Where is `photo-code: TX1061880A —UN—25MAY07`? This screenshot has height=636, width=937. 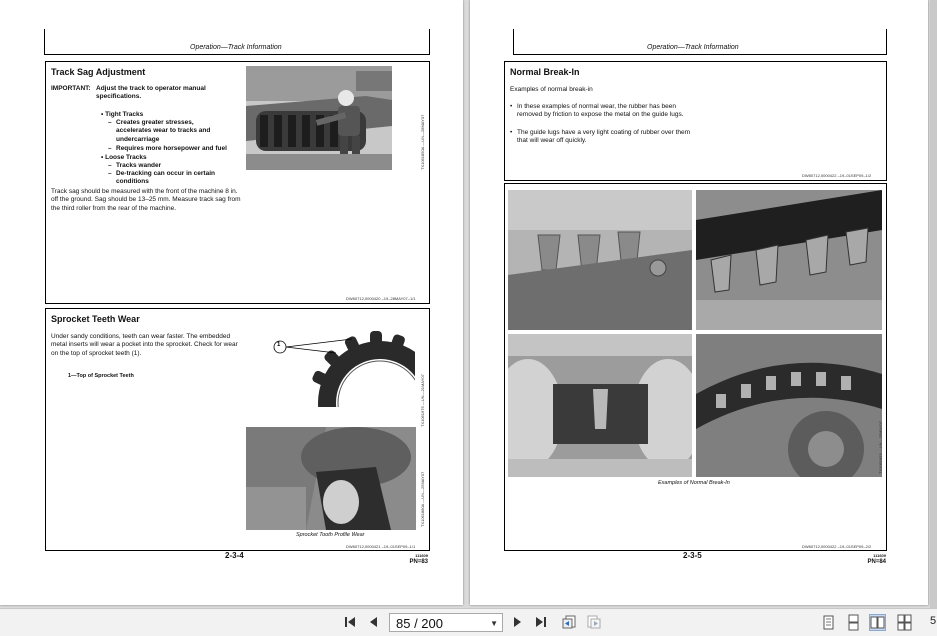 photo-code: TX1061880A —UN—25MAY07 is located at coordinates (422, 499).